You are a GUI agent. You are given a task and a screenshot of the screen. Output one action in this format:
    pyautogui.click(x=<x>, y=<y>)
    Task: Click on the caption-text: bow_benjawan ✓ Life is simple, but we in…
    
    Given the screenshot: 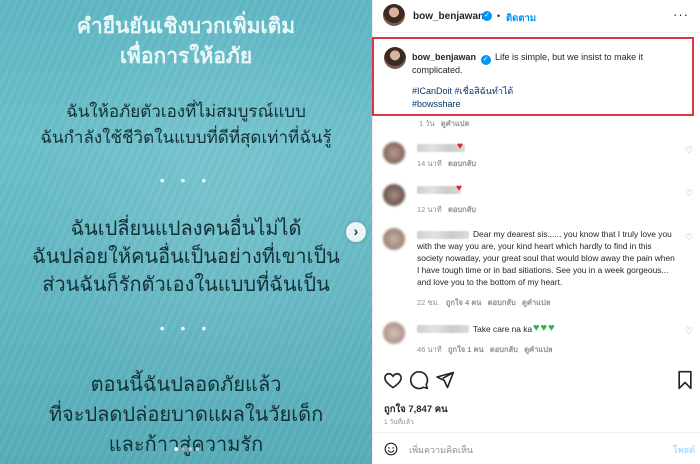 What is the action you would take?
    pyautogui.click(x=547, y=81)
    